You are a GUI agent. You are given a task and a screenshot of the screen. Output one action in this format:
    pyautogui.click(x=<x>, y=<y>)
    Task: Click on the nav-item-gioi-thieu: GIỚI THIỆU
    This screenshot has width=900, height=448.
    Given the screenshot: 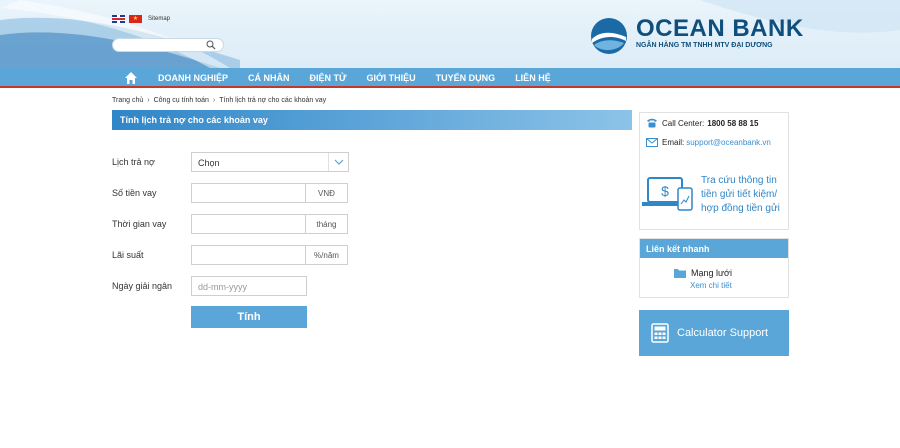 What is the action you would take?
    pyautogui.click(x=390, y=78)
    